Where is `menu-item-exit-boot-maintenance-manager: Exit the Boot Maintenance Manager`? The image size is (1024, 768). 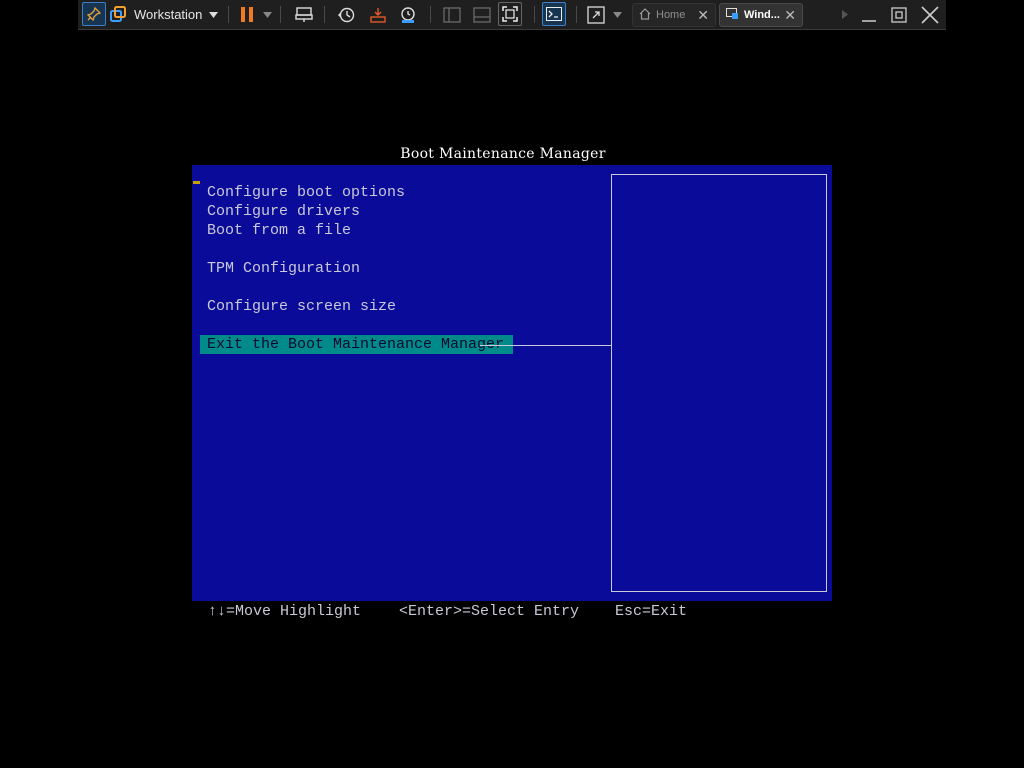 menu-item-exit-boot-maintenance-manager: Exit the Boot Maintenance Manager is located at coordinates (357, 344).